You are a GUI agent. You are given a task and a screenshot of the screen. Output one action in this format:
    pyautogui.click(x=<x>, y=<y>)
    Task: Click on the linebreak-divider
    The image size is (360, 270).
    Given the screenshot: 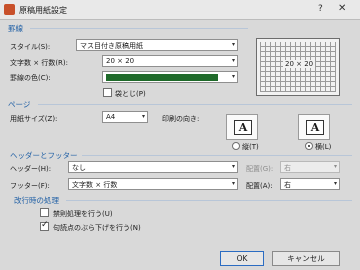 What is the action you would take?
    pyautogui.click(x=209, y=200)
    